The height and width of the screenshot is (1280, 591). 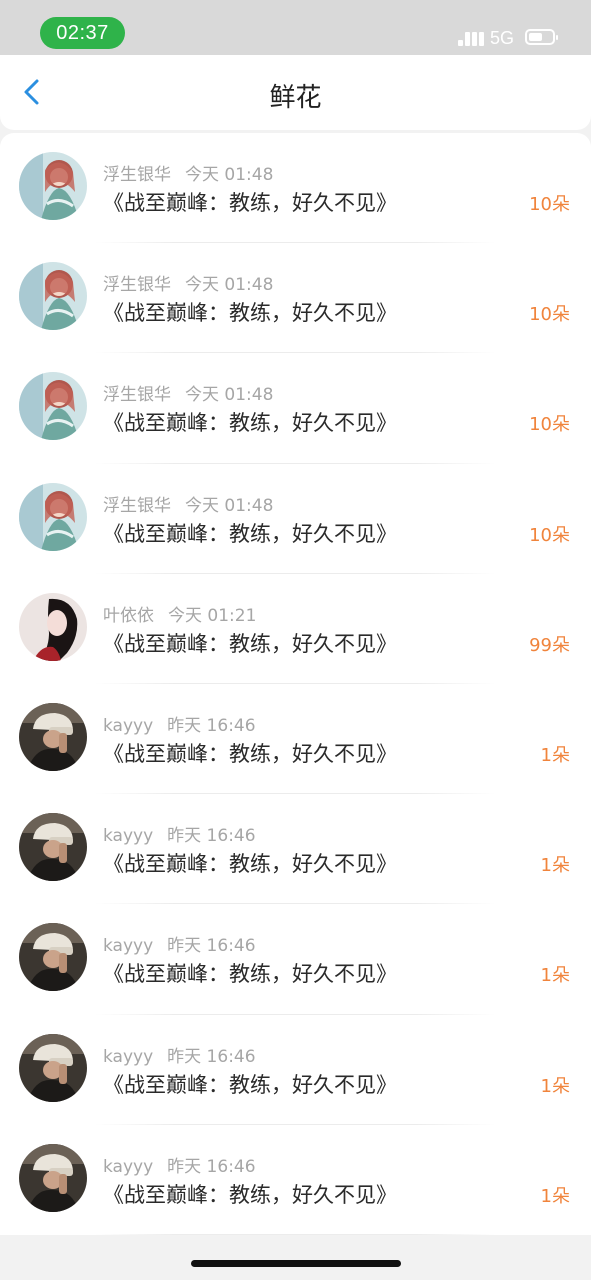 I want to click on list-item: 叶依依 今天 01:21 《战至巅峰：教练，好久不见》 99朵, so click(x=295, y=629).